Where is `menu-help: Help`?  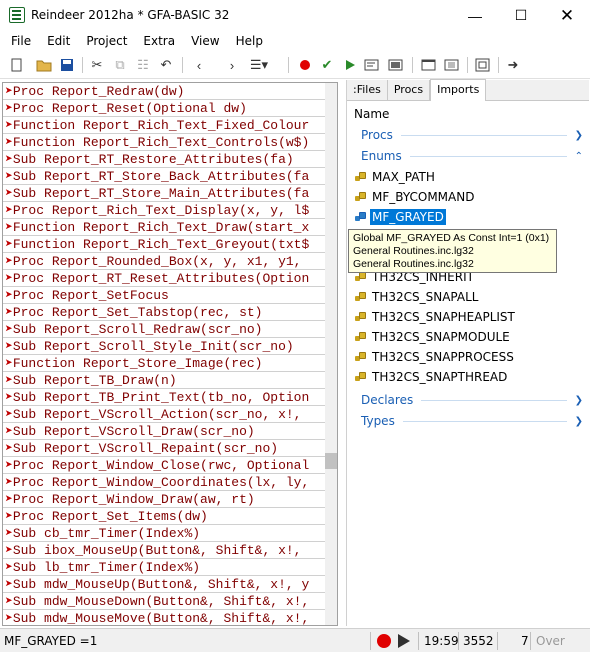
menu-help: Help is located at coordinates (249, 41).